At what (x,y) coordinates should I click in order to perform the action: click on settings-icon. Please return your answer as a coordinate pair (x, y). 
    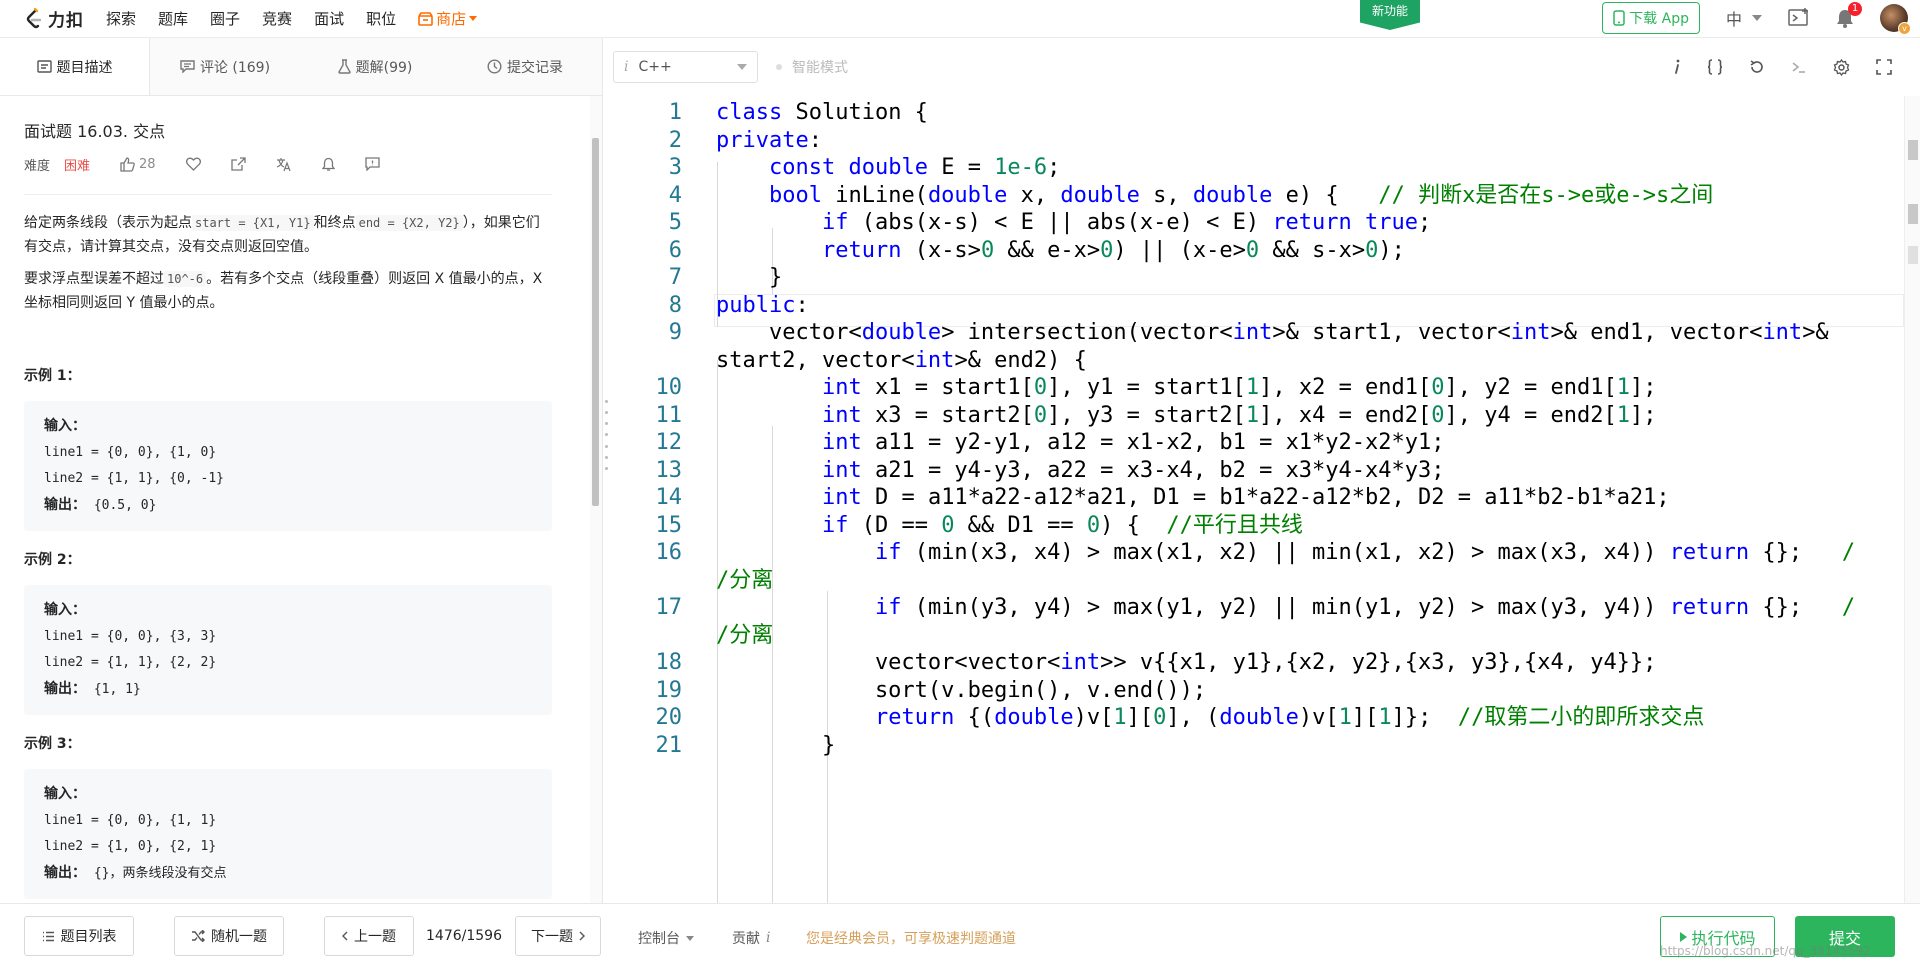
    Looking at the image, I should click on (1841, 67).